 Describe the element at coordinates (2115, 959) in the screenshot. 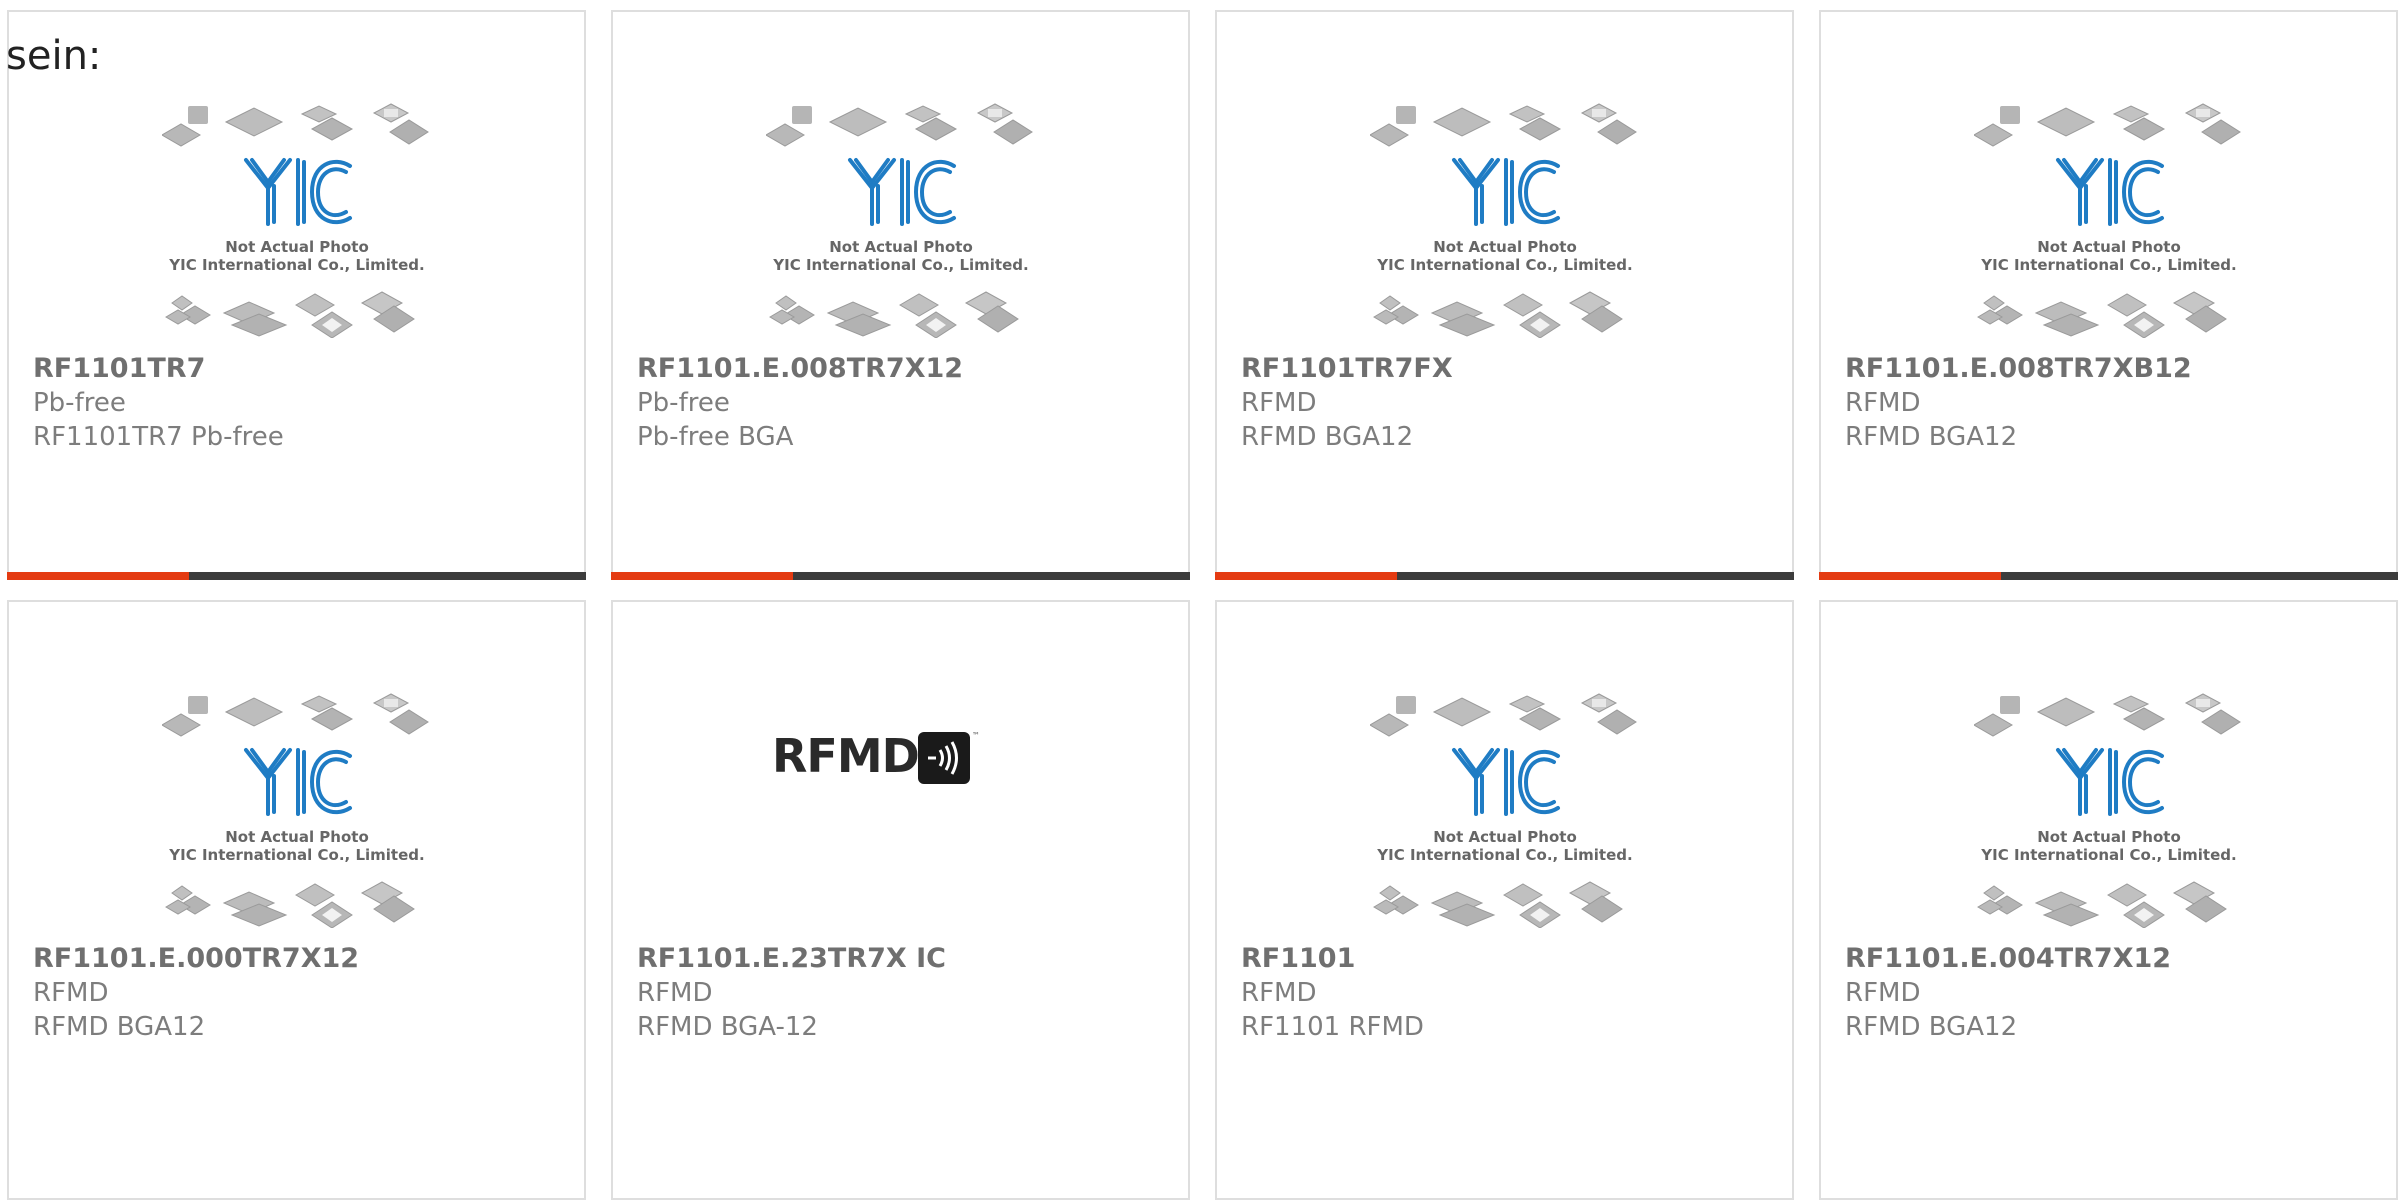

I see `part-number: RF1101.E.004TR7X12` at that location.